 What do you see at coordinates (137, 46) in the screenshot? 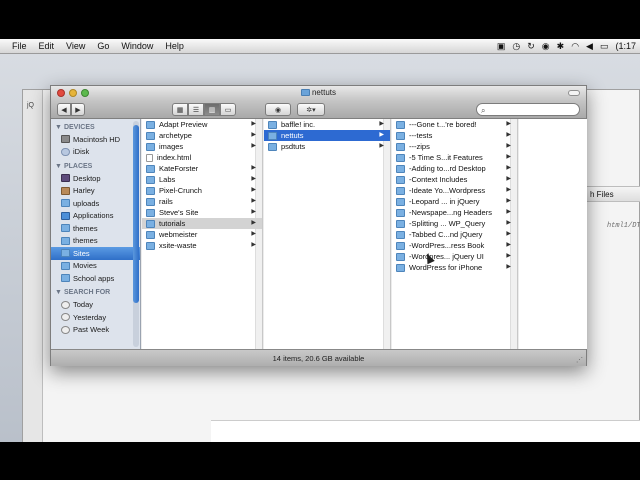
I see `menu-window: Window` at bounding box center [137, 46].